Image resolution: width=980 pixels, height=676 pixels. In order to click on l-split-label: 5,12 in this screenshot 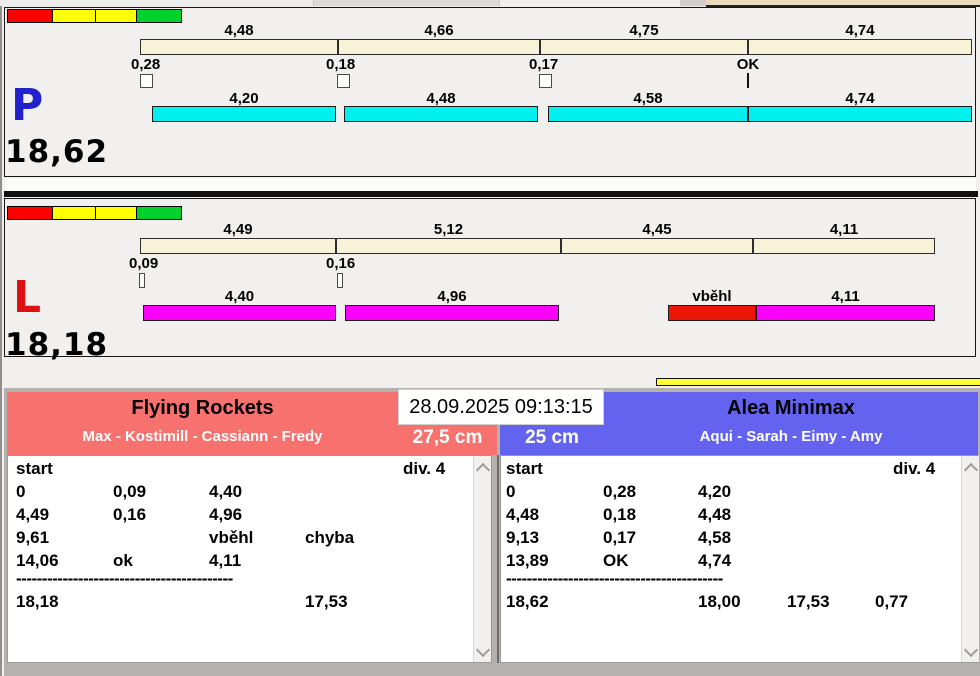, I will do `click(448, 229)`.